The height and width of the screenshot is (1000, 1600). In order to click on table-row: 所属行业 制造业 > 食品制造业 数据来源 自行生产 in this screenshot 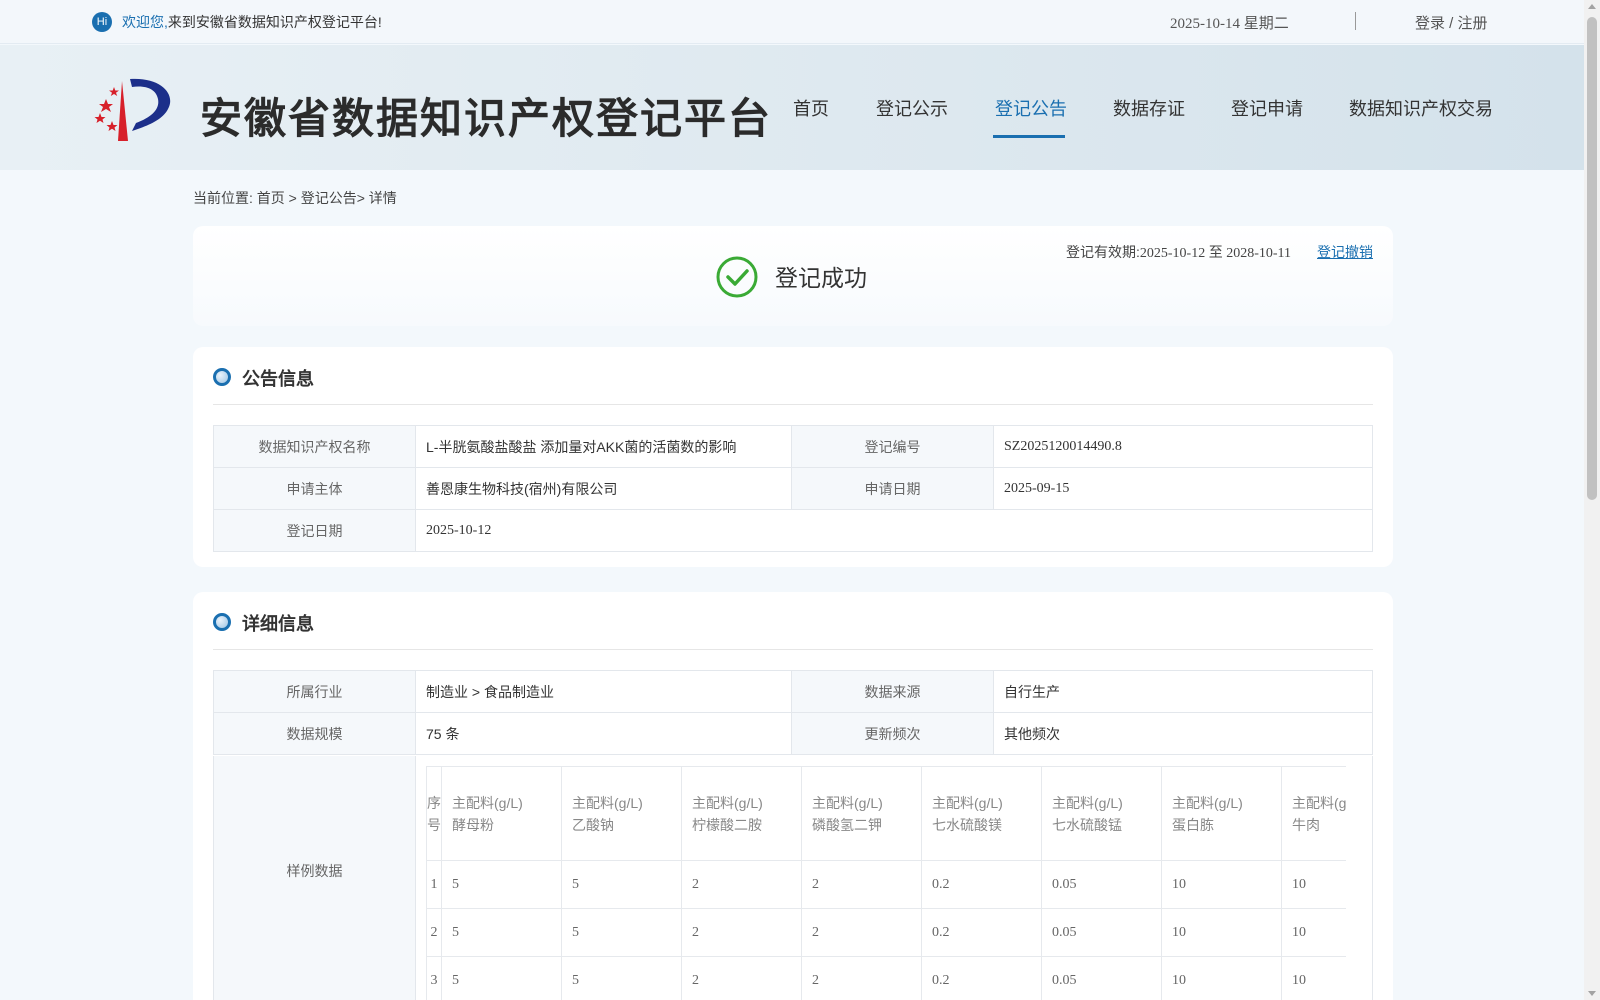, I will do `click(793, 691)`.